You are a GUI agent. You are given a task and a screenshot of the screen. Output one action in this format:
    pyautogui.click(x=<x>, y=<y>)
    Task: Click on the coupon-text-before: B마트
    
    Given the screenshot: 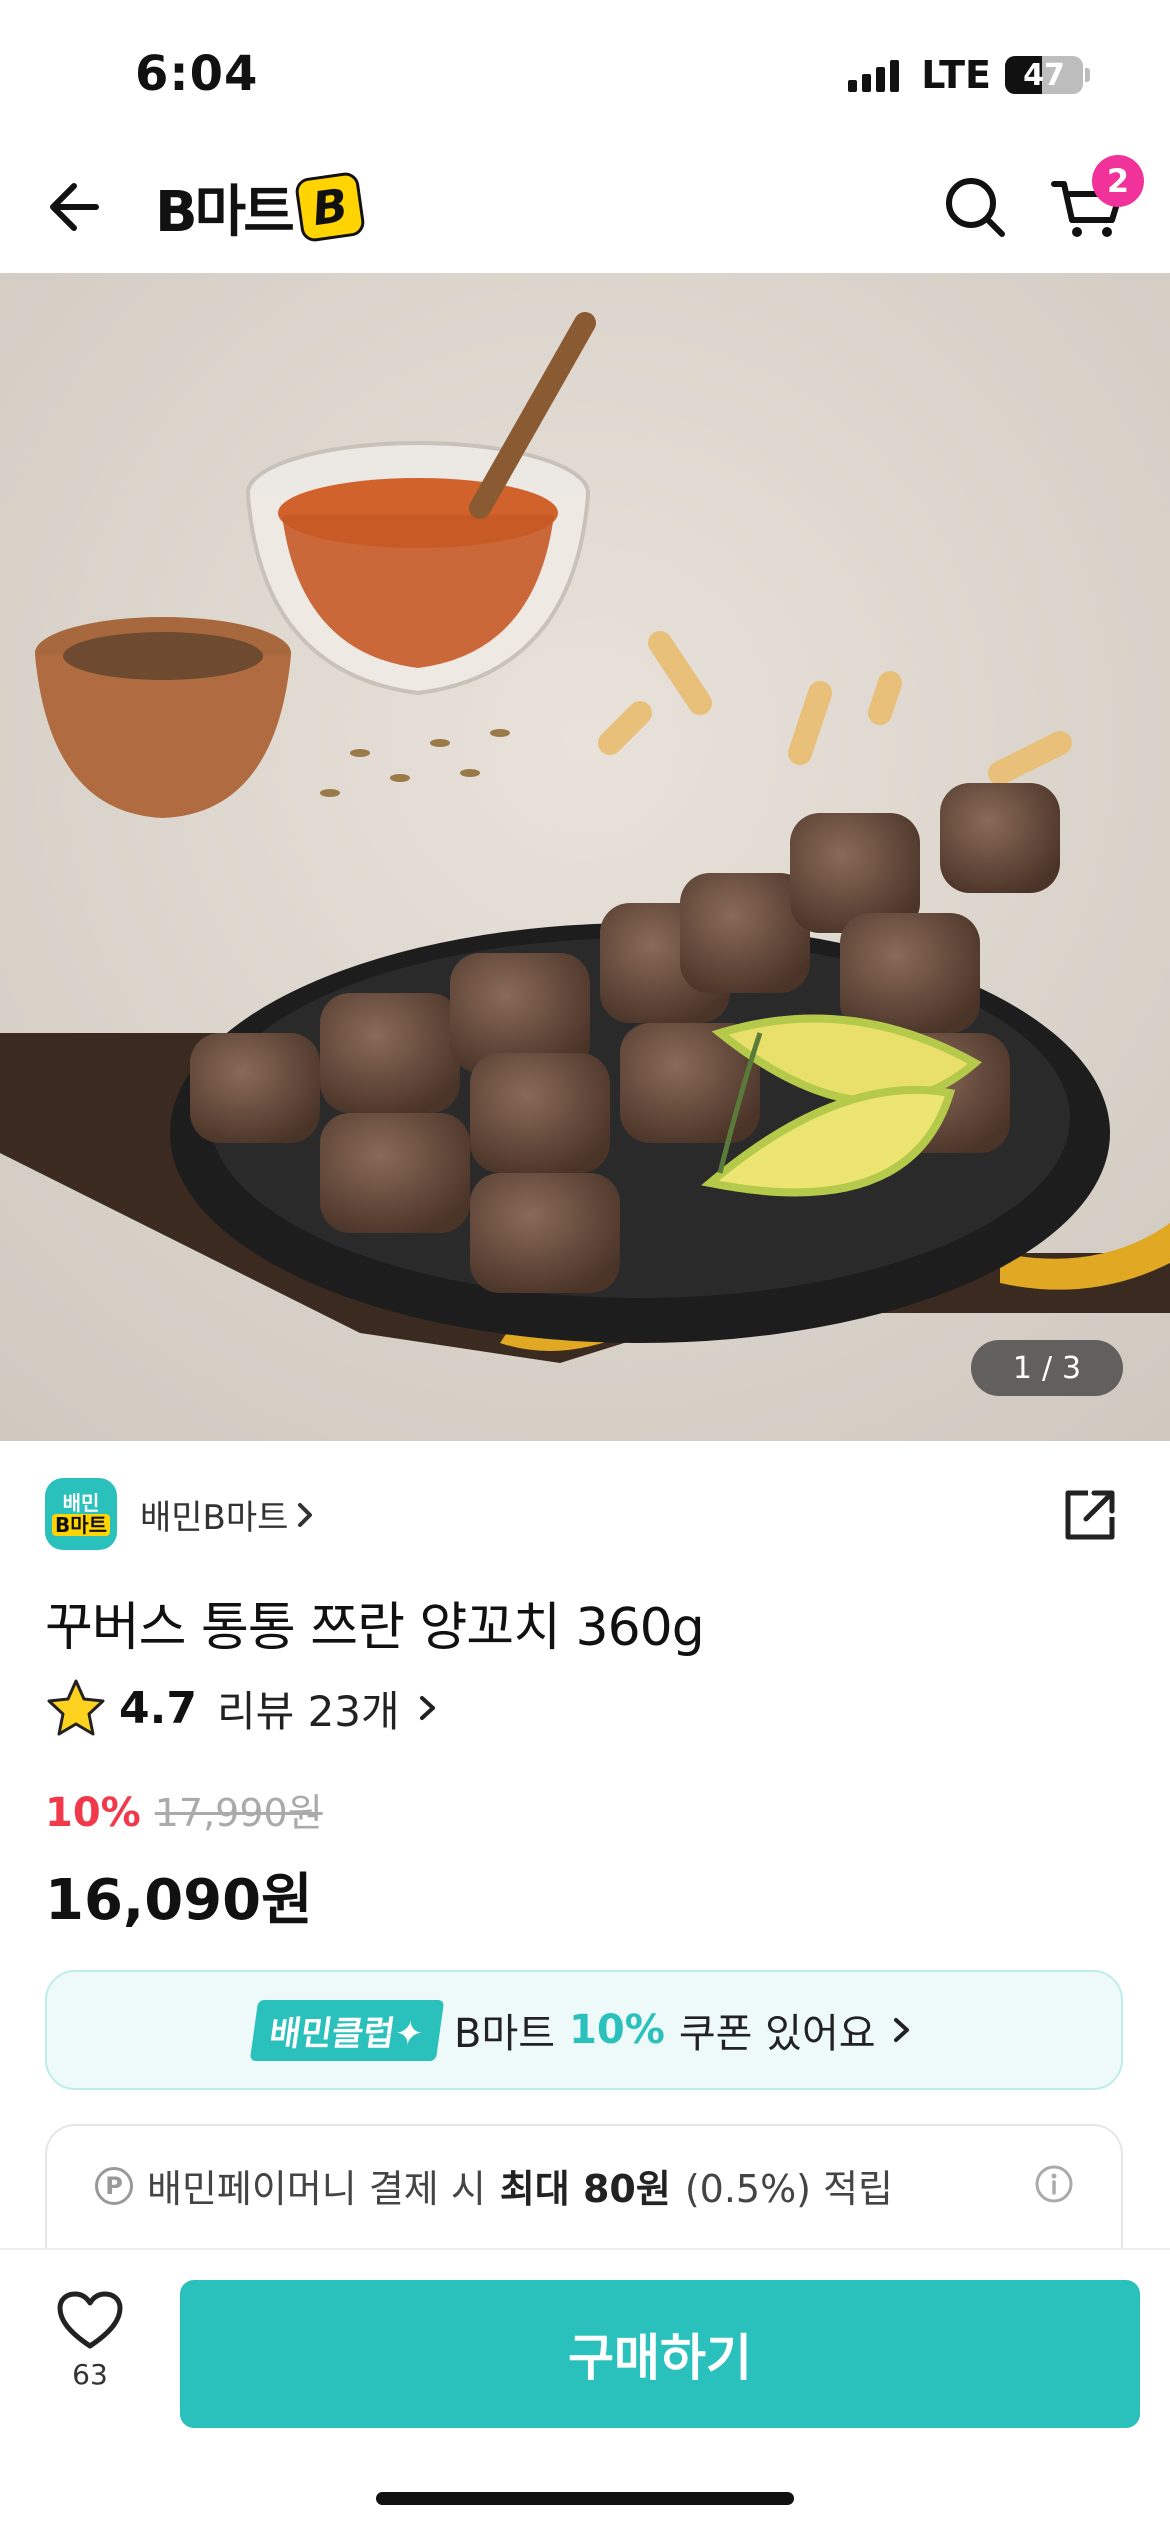 What is the action you would take?
    pyautogui.click(x=505, y=2034)
    